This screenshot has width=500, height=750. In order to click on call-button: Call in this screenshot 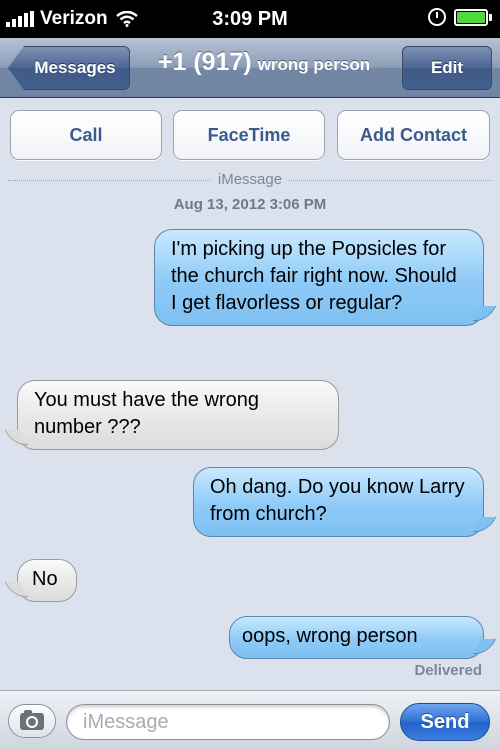, I will do `click(86, 135)`.